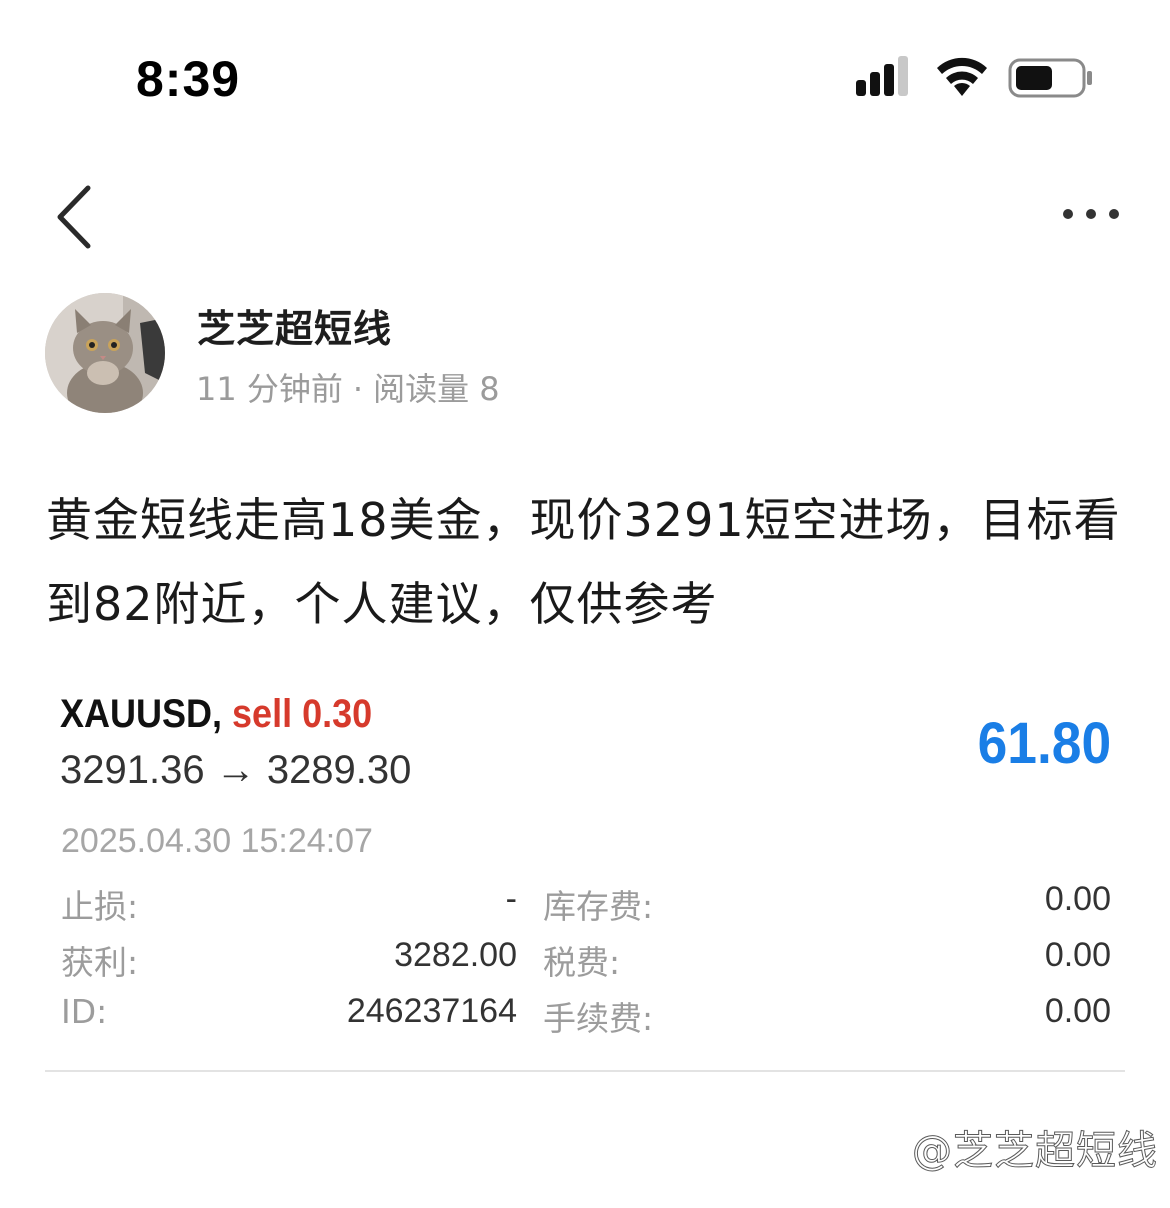 The height and width of the screenshot is (1208, 1170). Describe the element at coordinates (100, 962) in the screenshot. I see `detail-label: 获利:` at that location.